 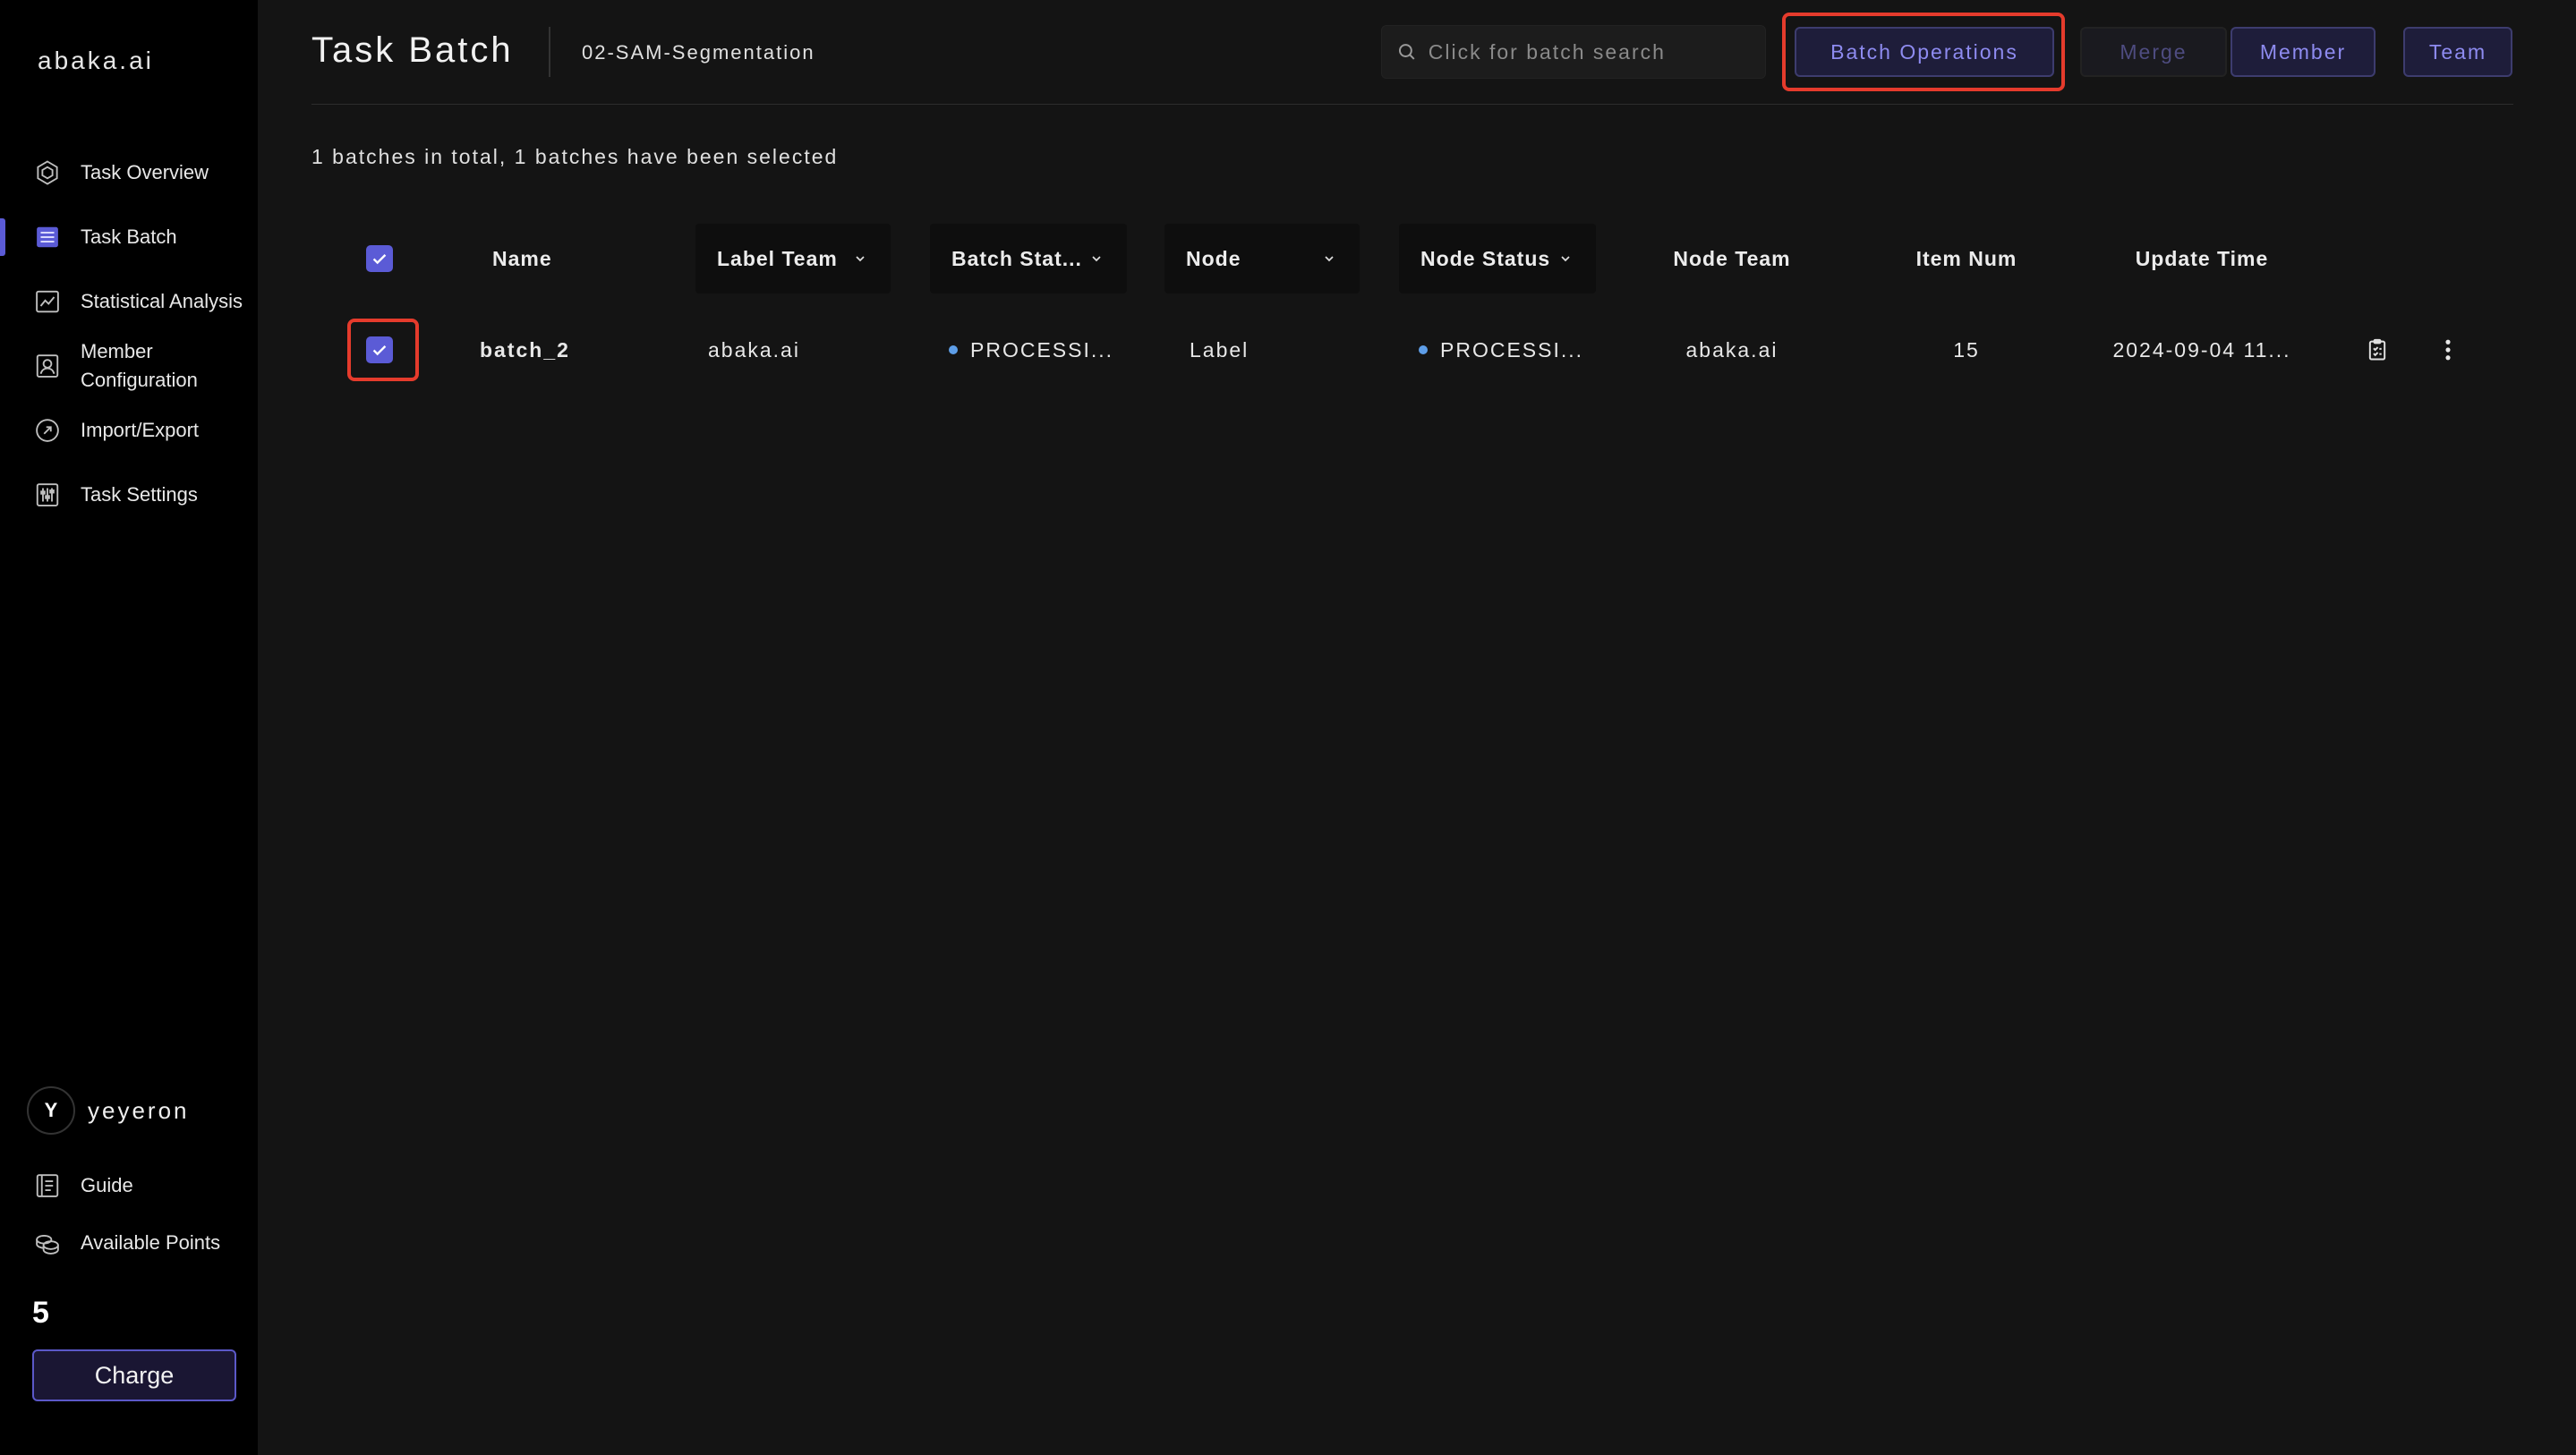 I want to click on column-label: Node Team, so click(x=1732, y=258).